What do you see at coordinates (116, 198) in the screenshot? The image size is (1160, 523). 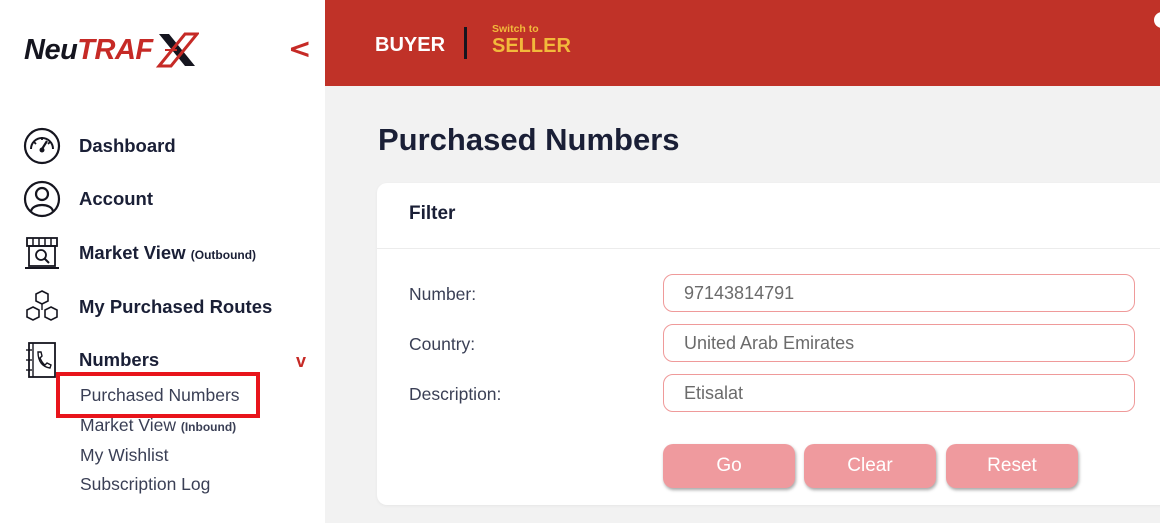 I see `sidebar-item-label: Account` at bounding box center [116, 198].